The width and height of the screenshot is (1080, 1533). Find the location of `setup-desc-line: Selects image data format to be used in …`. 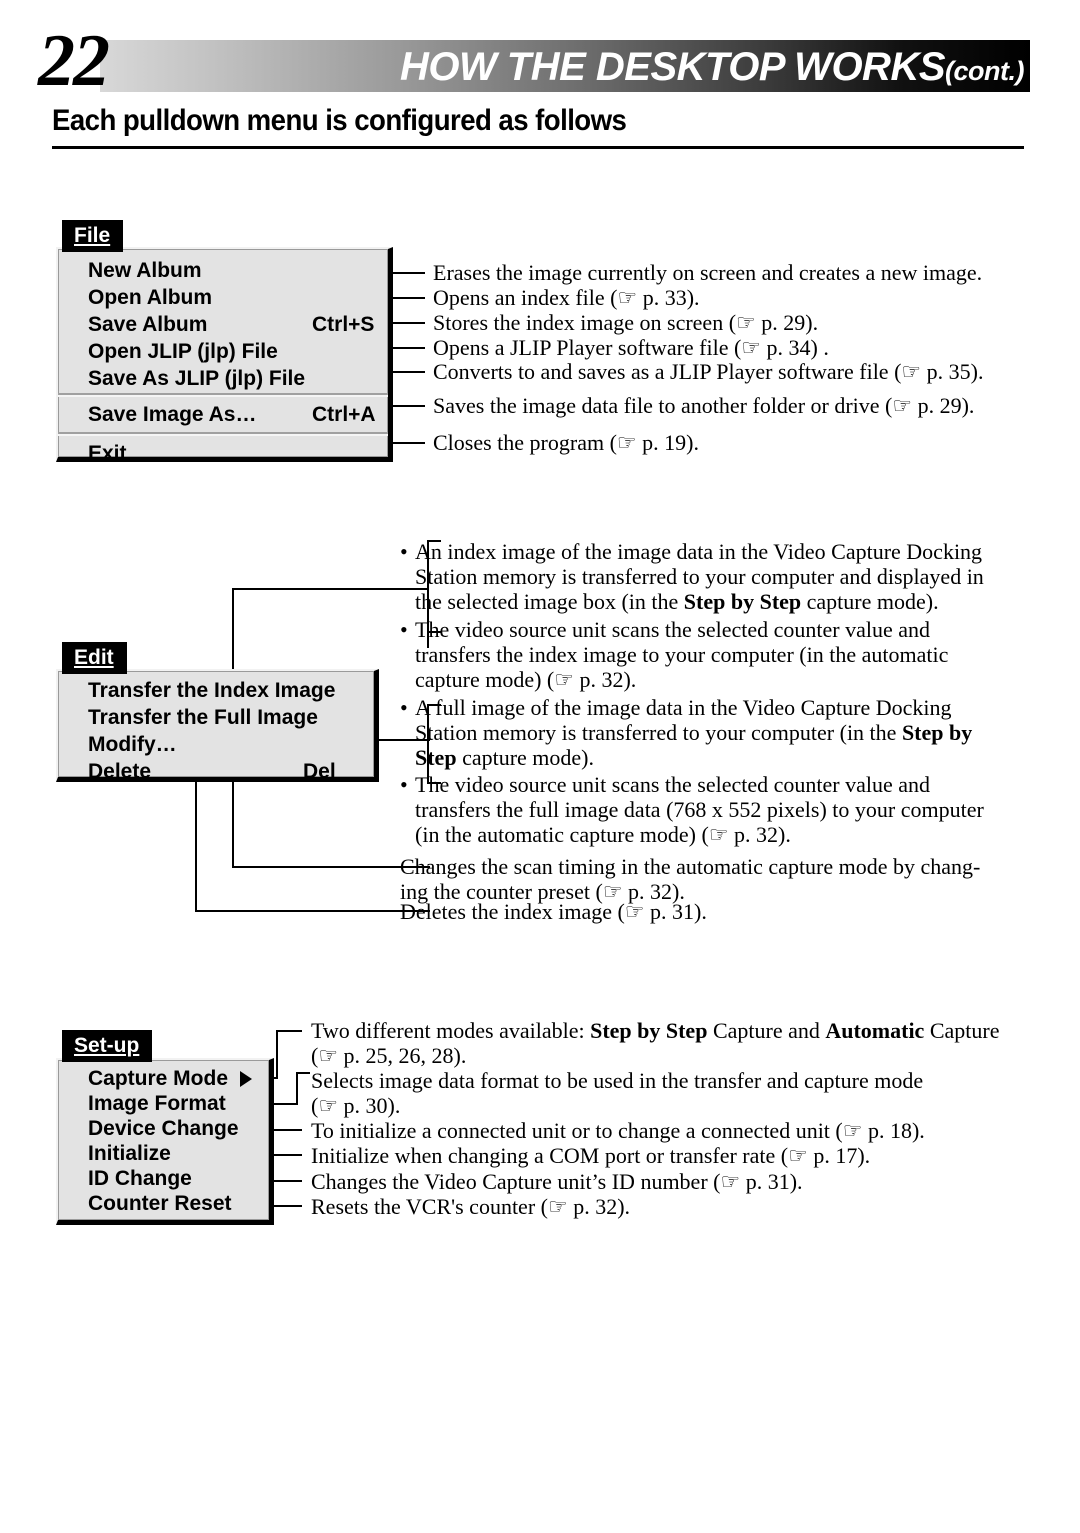

setup-desc-line: Selects image data format to be used in … is located at coordinates (617, 1080).